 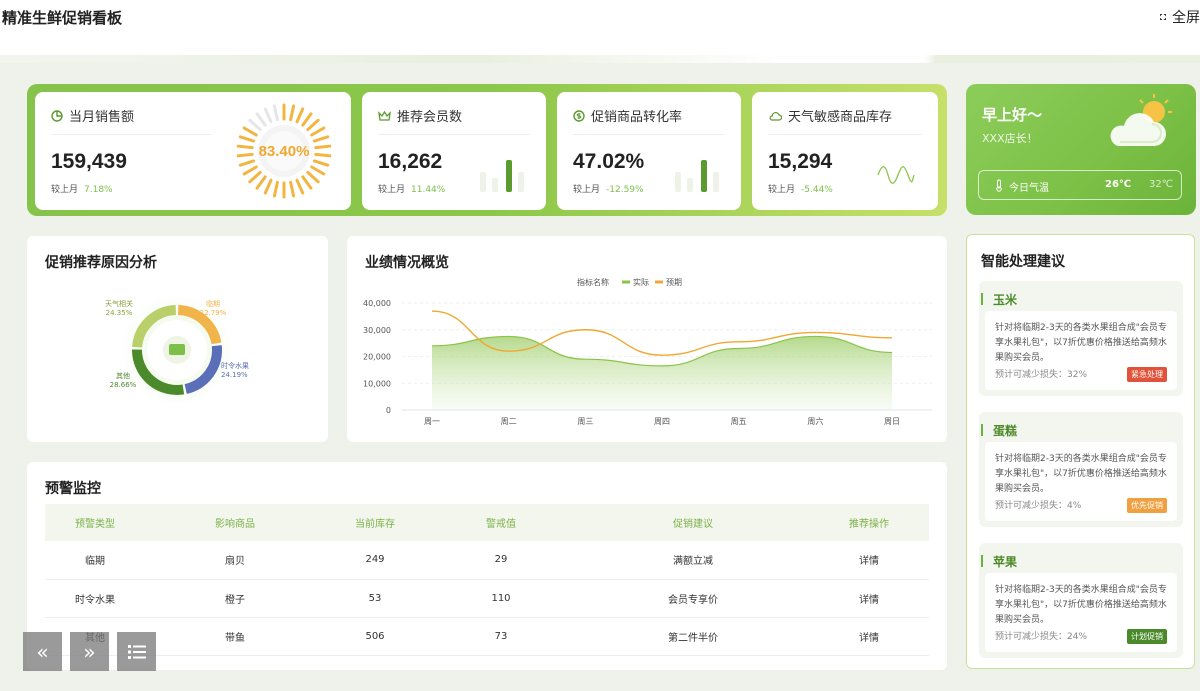 What do you see at coordinates (608, 188) in the screenshot?
I see `kpi-compare: 较上月 -12.59%` at bounding box center [608, 188].